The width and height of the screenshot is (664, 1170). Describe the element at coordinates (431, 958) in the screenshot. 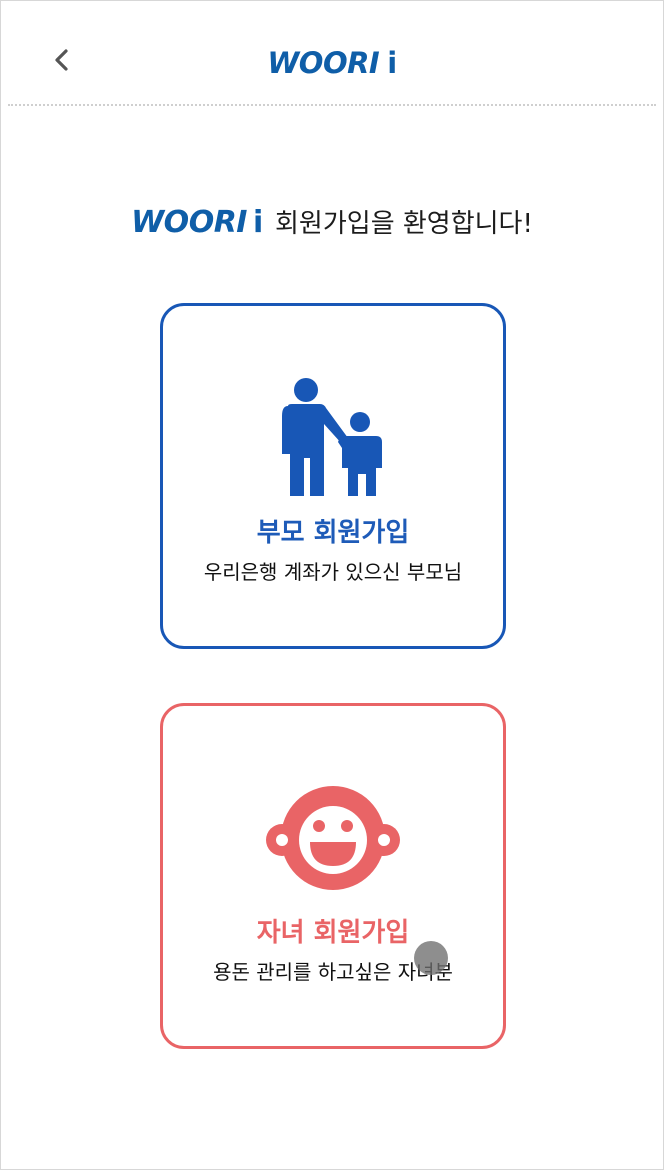

I see `touch-cursor-indicator` at that location.